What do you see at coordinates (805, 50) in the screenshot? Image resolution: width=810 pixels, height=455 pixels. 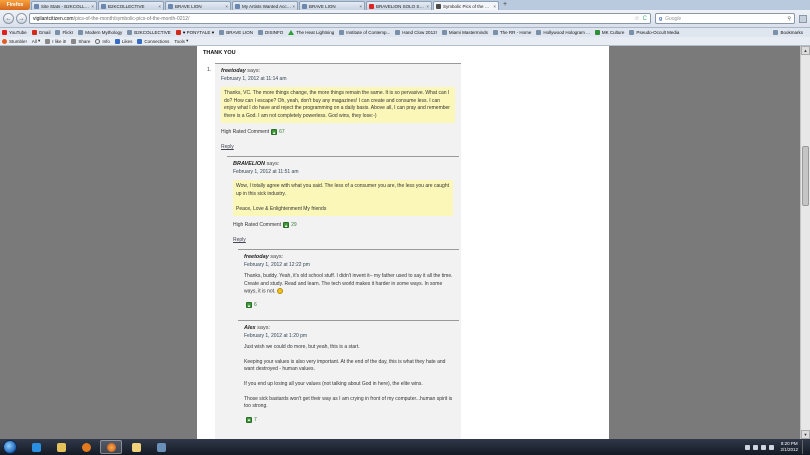 I see `scroll-up-arrow-icon: ▲` at bounding box center [805, 50].